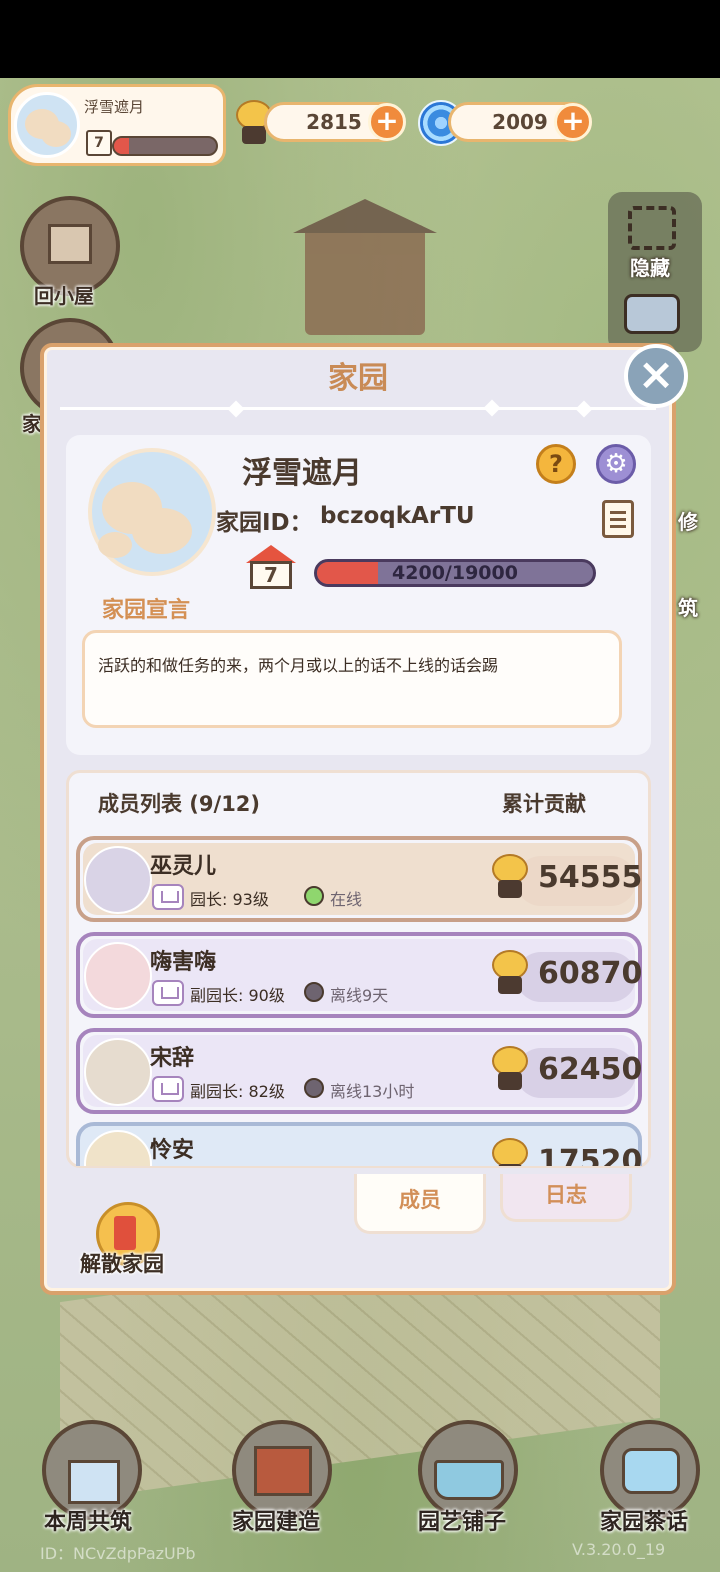 The height and width of the screenshot is (1572, 720). Describe the element at coordinates (237, 995) in the screenshot. I see `member-role: 副园长: 90级` at that location.